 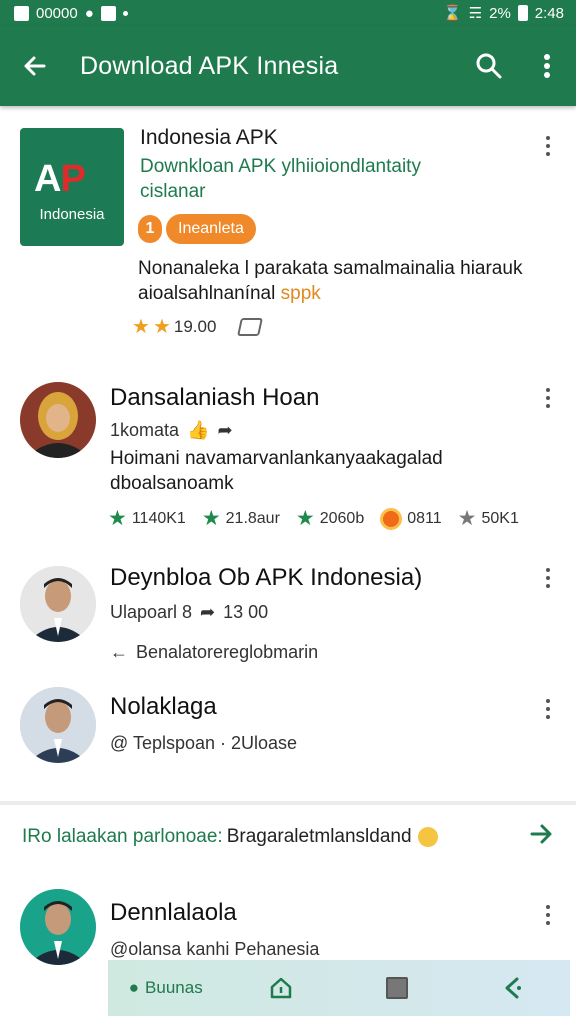 What do you see at coordinates (195, 326) in the screenshot?
I see `rating-value: 19.00` at bounding box center [195, 326].